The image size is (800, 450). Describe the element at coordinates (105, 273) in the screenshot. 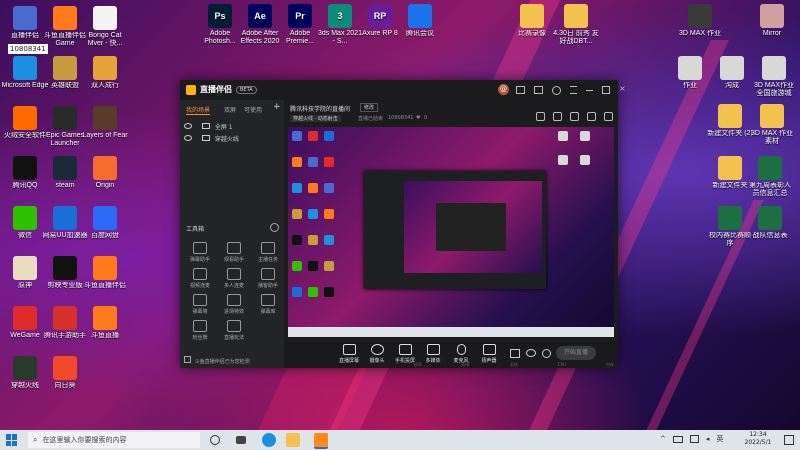

I see `desktop-icon: 斗鱼直播伴侣` at that location.